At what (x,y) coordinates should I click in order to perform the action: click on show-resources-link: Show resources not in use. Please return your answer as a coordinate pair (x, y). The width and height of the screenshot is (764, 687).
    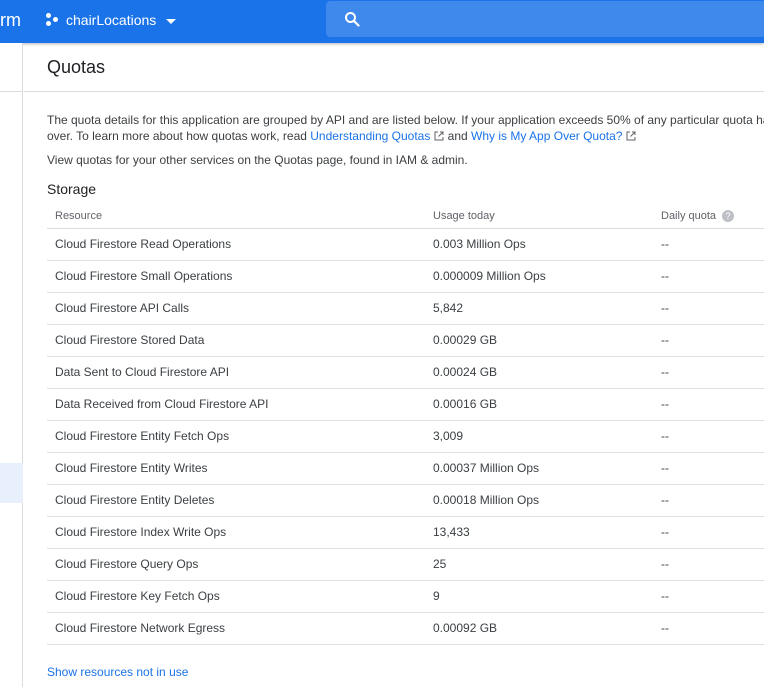
    Looking at the image, I should click on (117, 672).